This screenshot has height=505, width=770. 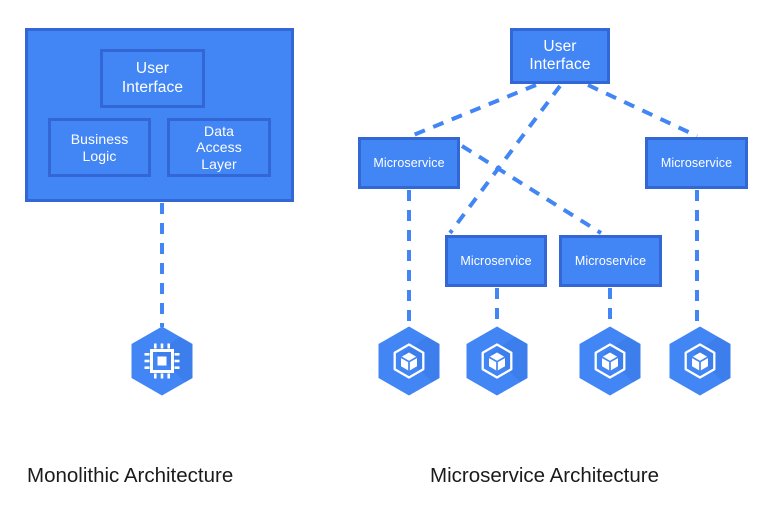 I want to click on microservice-box-1: Microservice, so click(x=409, y=163).